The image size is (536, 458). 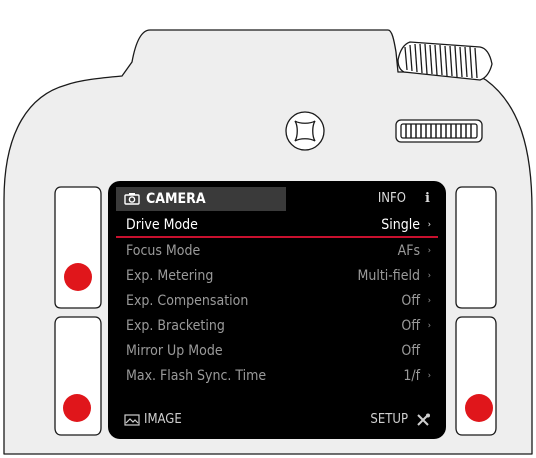 What do you see at coordinates (132, 199) in the screenshot?
I see `camera-icon` at bounding box center [132, 199].